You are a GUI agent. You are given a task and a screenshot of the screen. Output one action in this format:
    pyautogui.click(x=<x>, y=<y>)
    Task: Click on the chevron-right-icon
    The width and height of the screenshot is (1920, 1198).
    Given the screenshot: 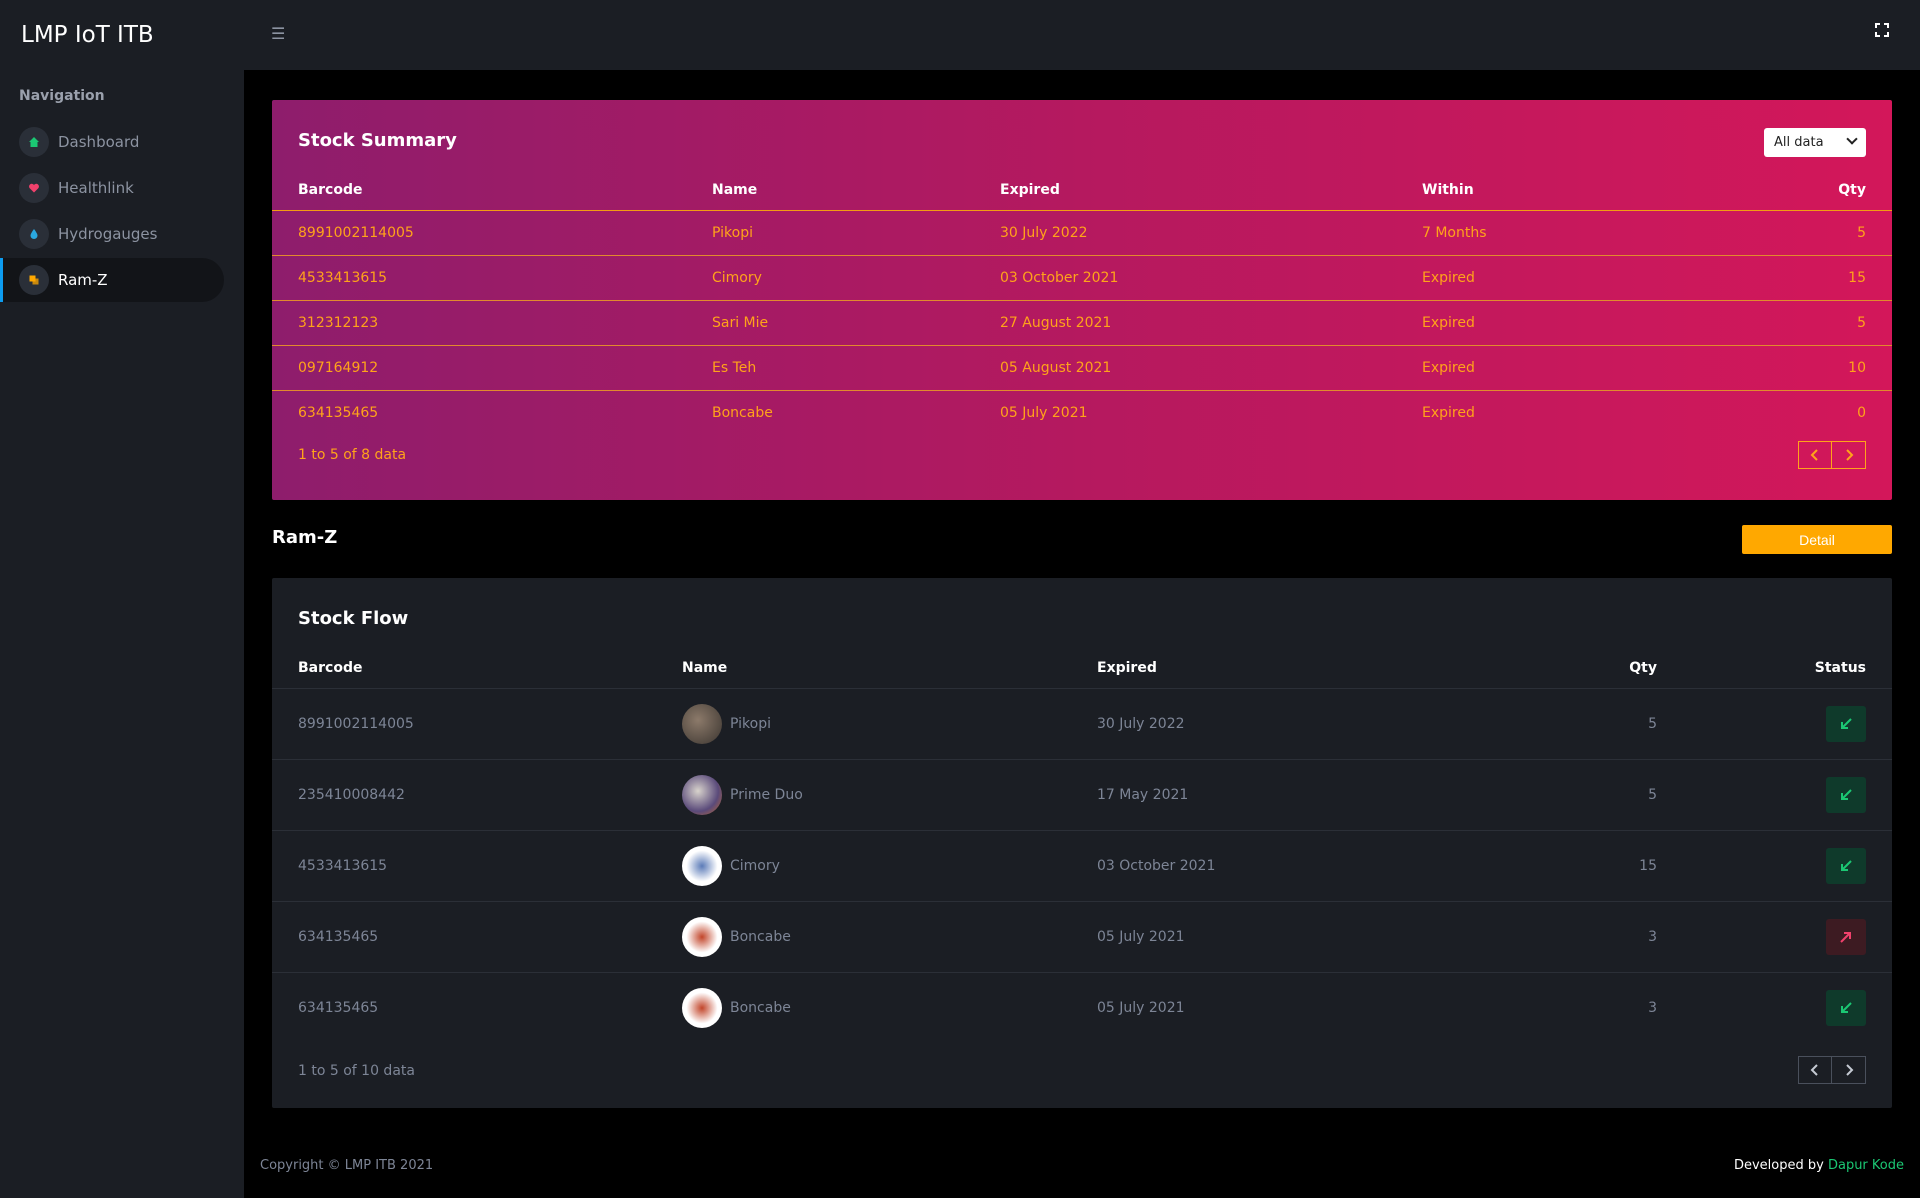 What is the action you would take?
    pyautogui.click(x=1849, y=455)
    